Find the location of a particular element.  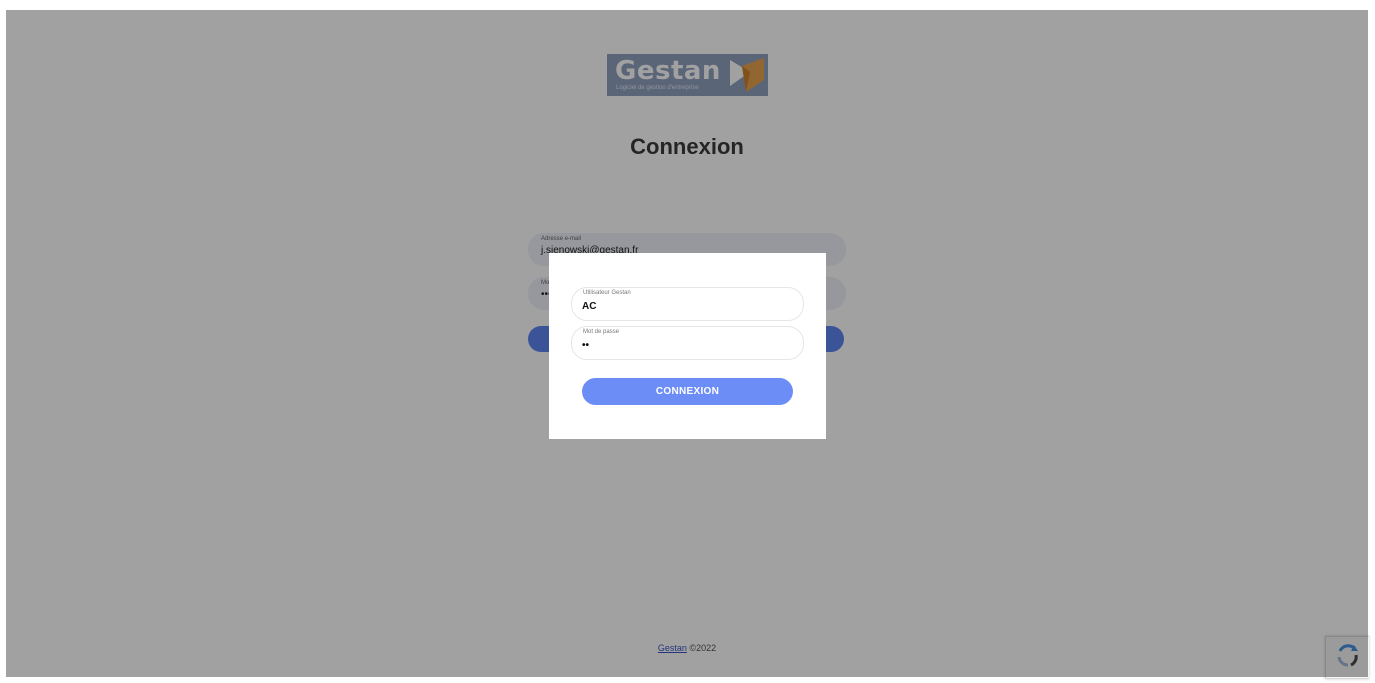

modal-password-field: Mot de passe is located at coordinates (687, 343).